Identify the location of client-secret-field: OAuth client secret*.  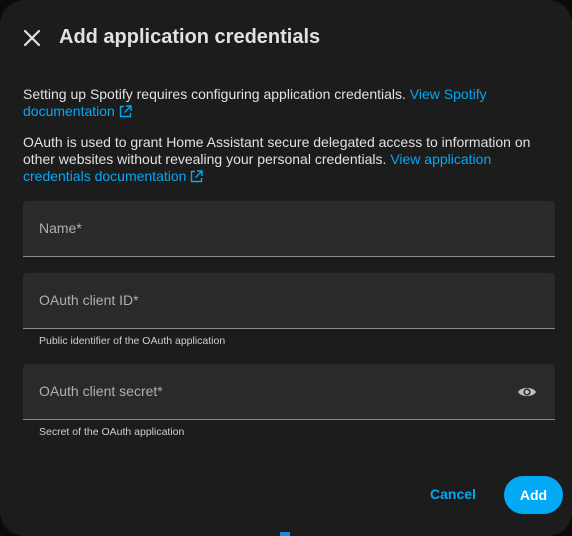
(289, 392).